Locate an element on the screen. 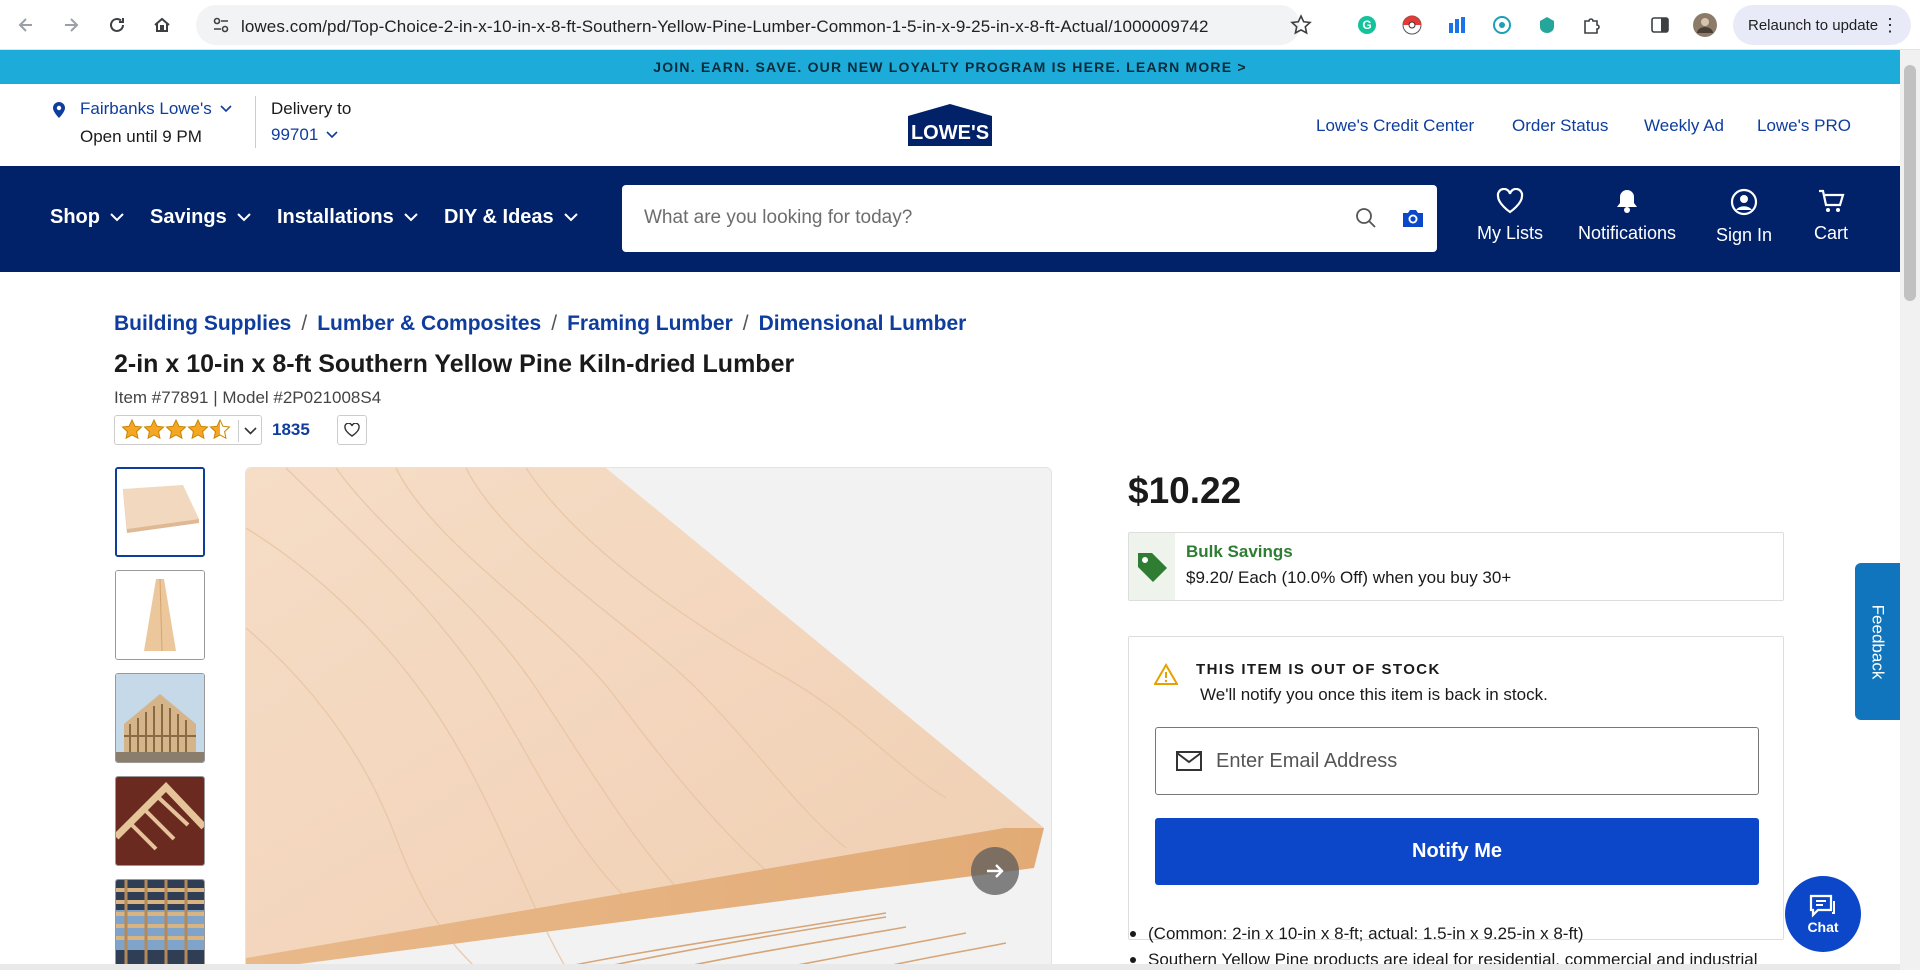 This screenshot has height=976, width=1920. bookmark-star-icon is located at coordinates (1301, 27).